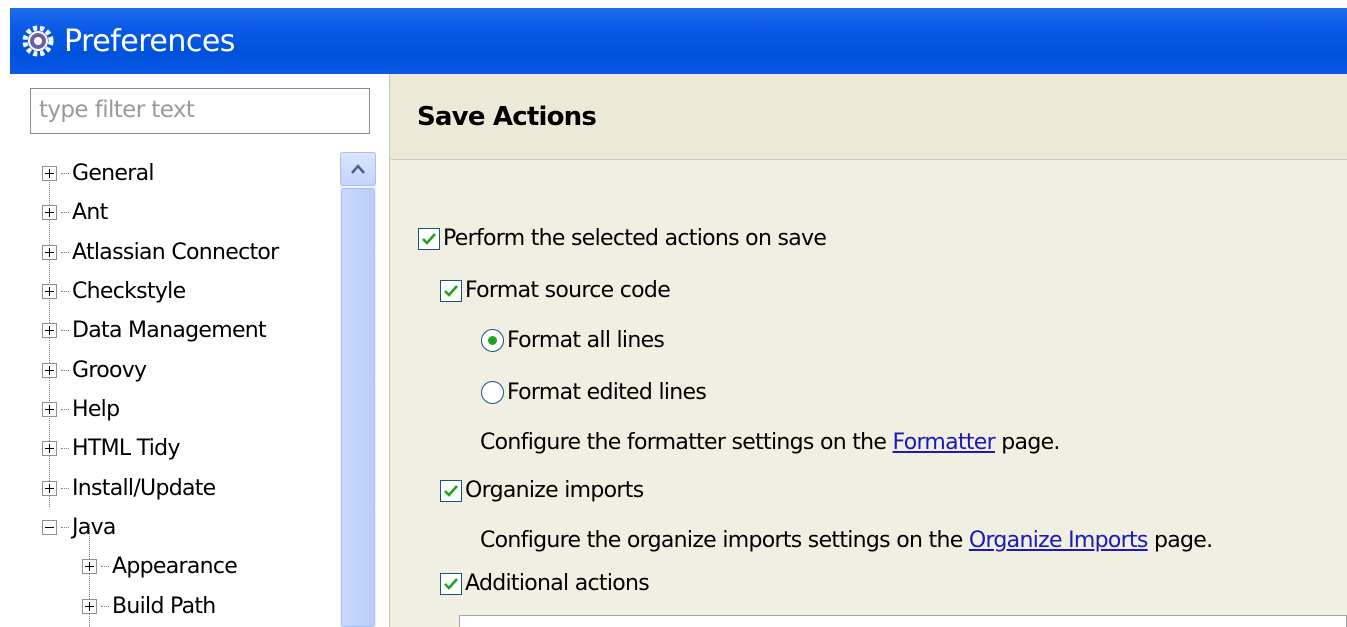  What do you see at coordinates (607, 392) in the screenshot?
I see `format-edited-lines-label: Format edited lines` at bounding box center [607, 392].